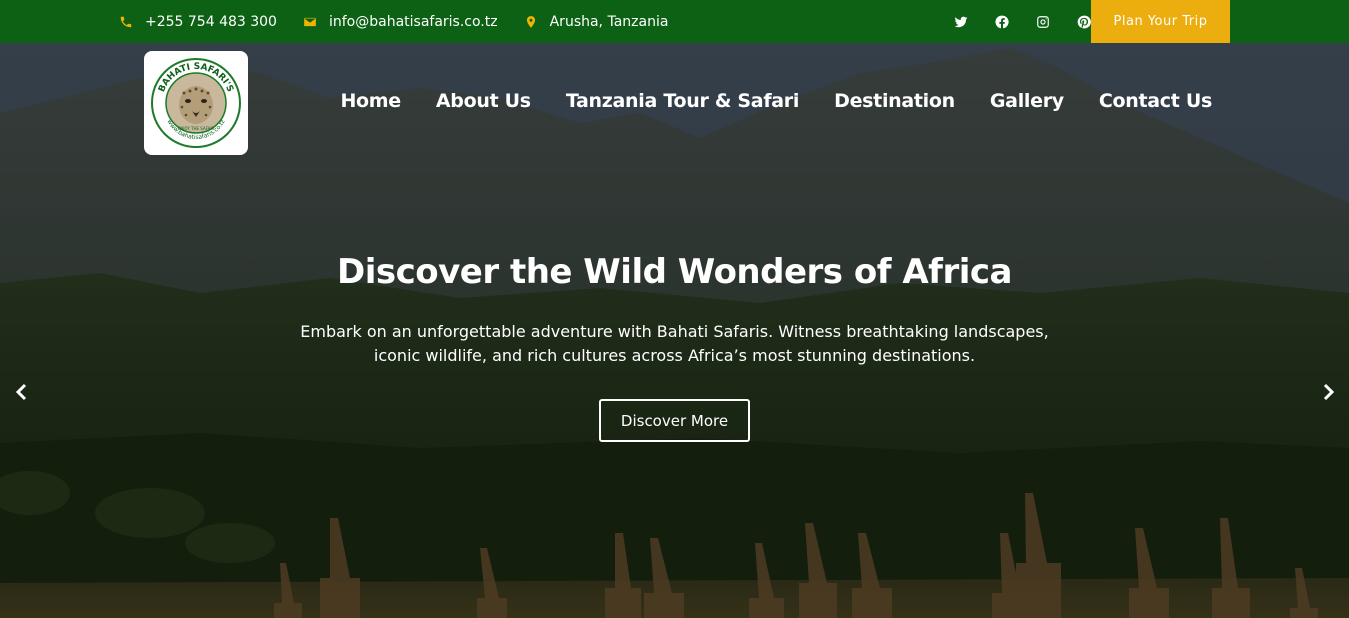 The width and height of the screenshot is (1349, 618). What do you see at coordinates (413, 21) in the screenshot?
I see `email-address: info@bahatisafaris.co.tz` at bounding box center [413, 21].